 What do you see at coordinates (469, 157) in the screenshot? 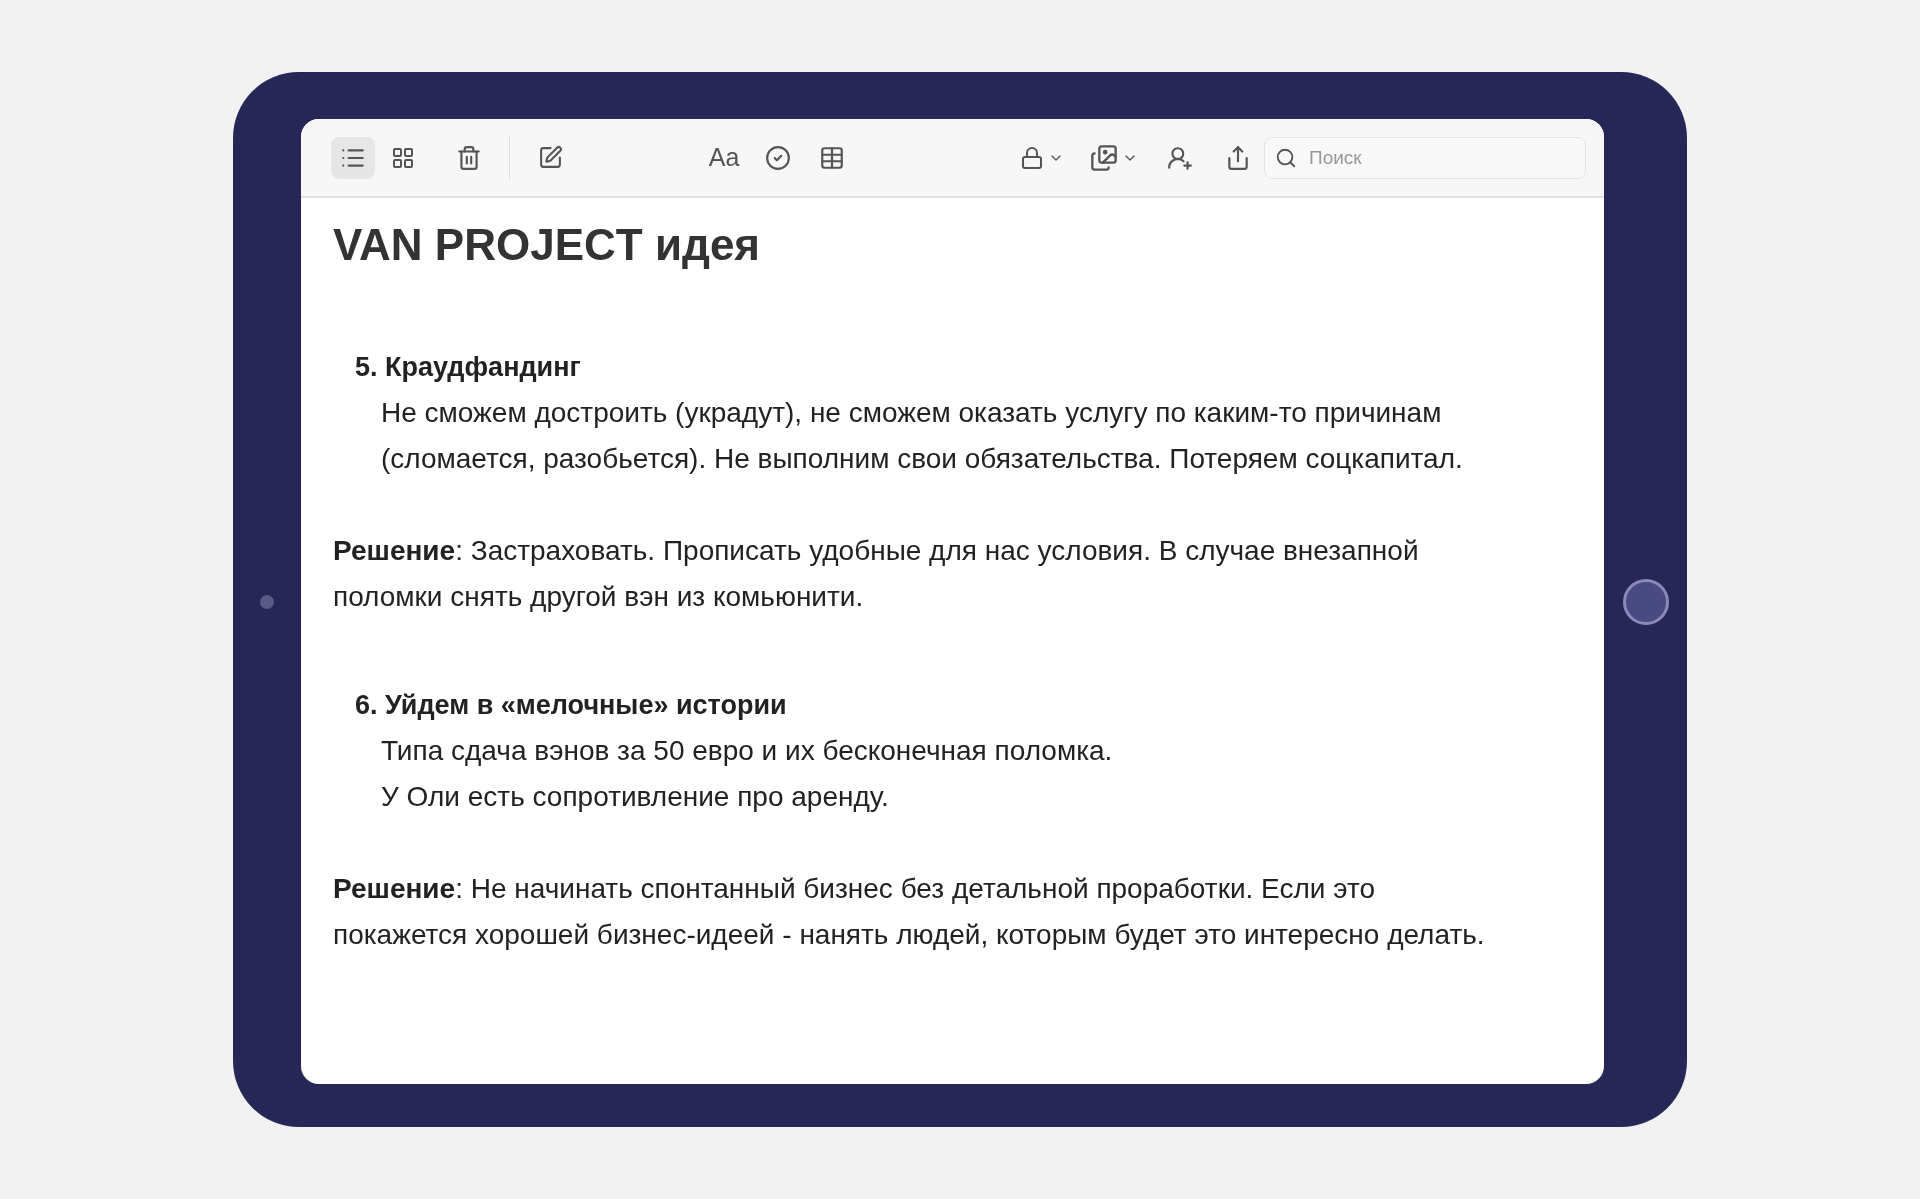
I see `trash-icon` at bounding box center [469, 157].